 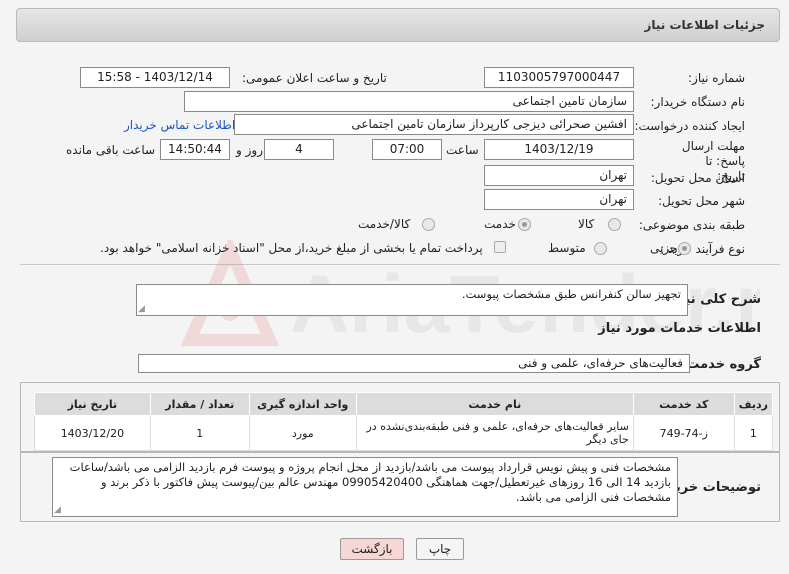 I want to click on city-field: تهران, so click(x=559, y=199).